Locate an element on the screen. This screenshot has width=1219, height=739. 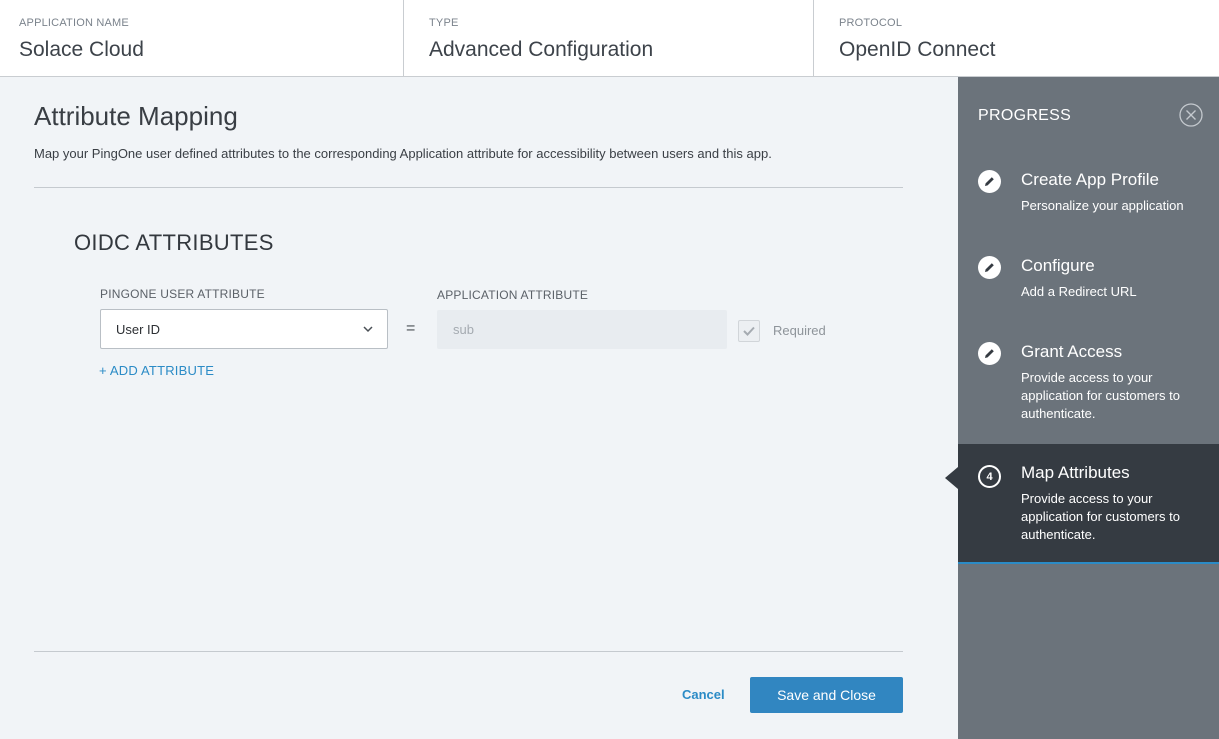
required-label: Required is located at coordinates (799, 330).